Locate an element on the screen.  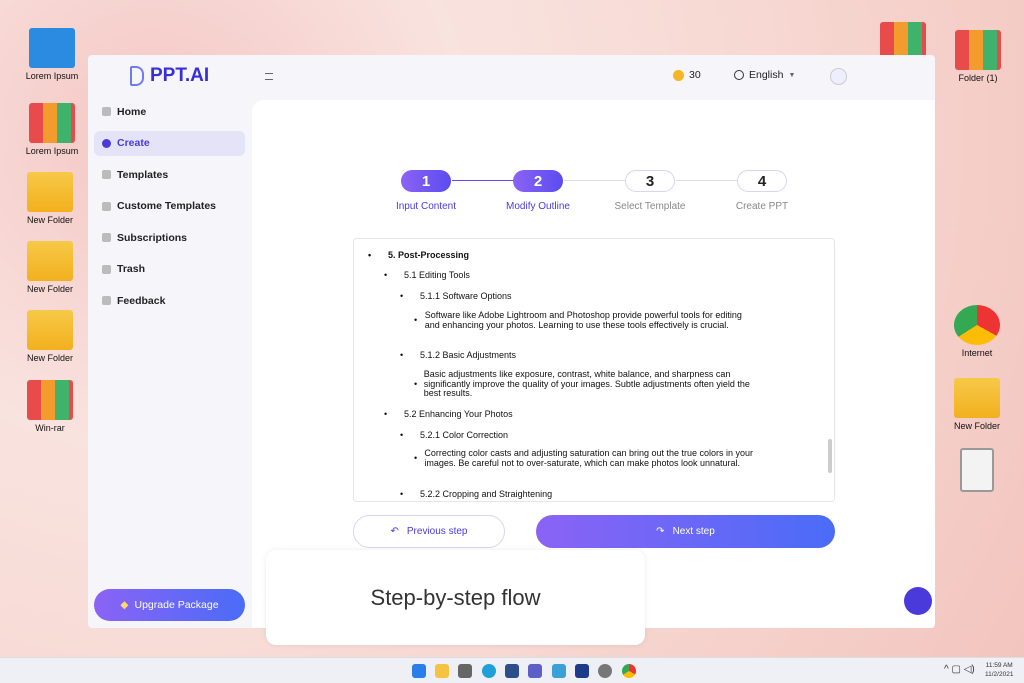
desktop-icon-new-folder-2: New Folder is located at coordinates (50, 267).